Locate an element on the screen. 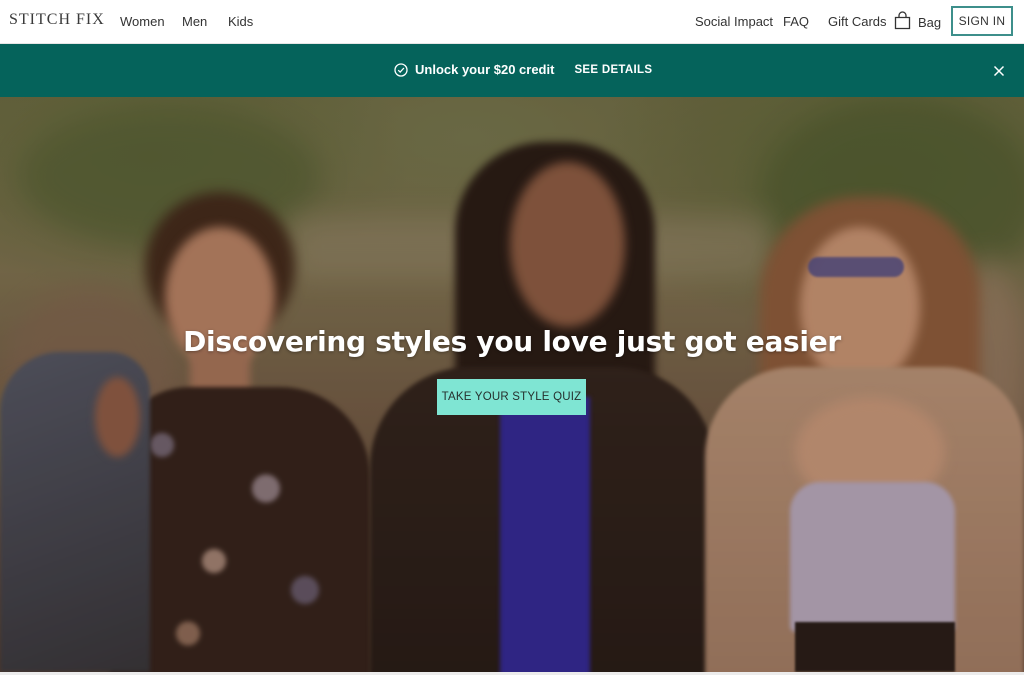 This screenshot has height=675, width=1024. check-circle-icon is located at coordinates (401, 69).